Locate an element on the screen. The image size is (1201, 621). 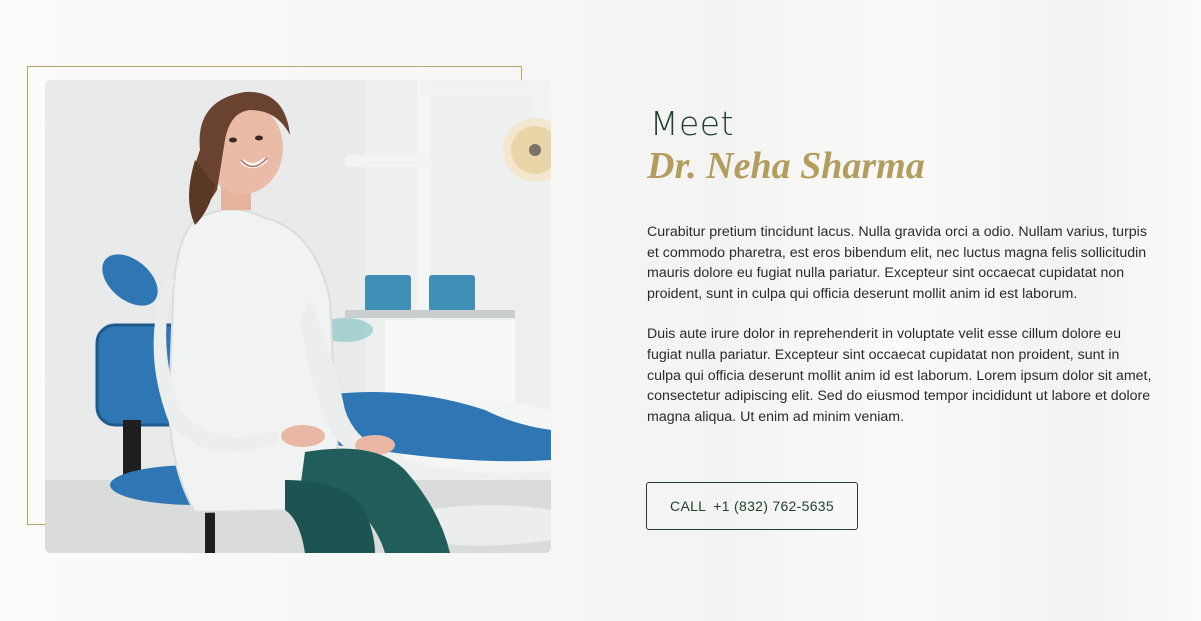
call-button-label: CALL is located at coordinates (688, 506).